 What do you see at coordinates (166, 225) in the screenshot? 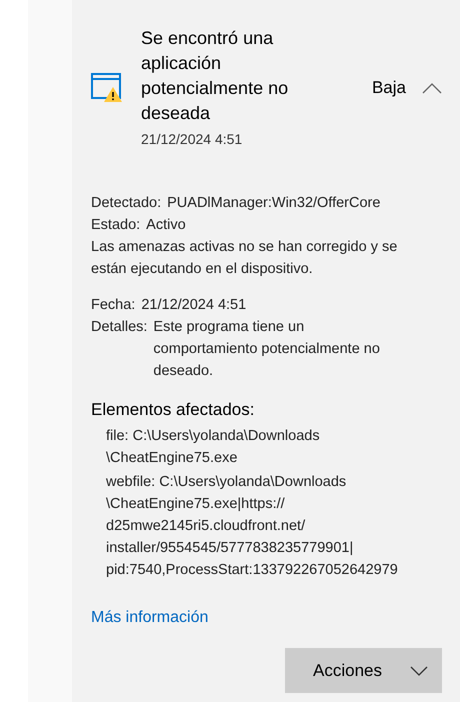
I see `field-value: Activo` at bounding box center [166, 225].